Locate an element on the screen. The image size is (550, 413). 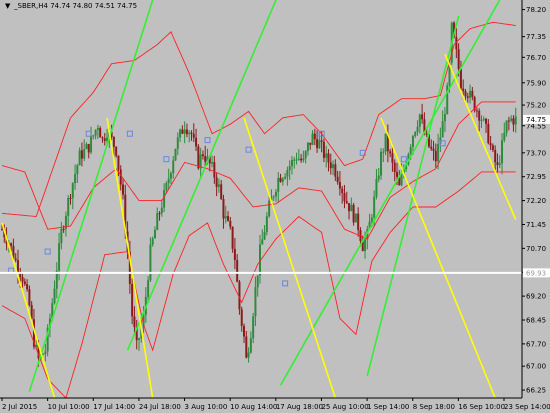
time-tick-label: 2 Jul 2015 is located at coordinates (19, 407).